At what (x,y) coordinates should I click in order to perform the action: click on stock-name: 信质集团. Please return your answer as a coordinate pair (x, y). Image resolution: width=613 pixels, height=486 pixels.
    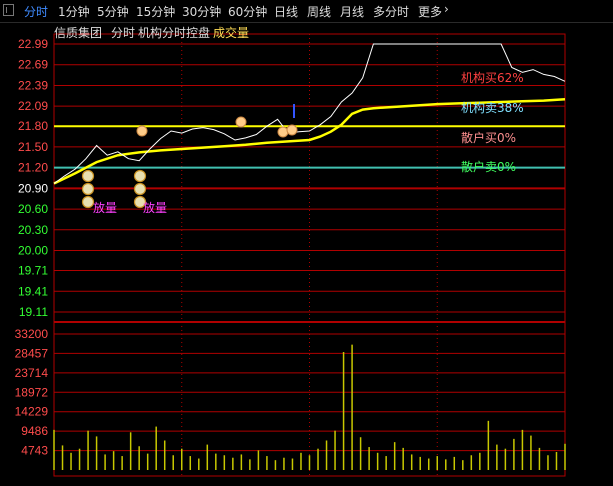
    Looking at the image, I should click on (78, 32).